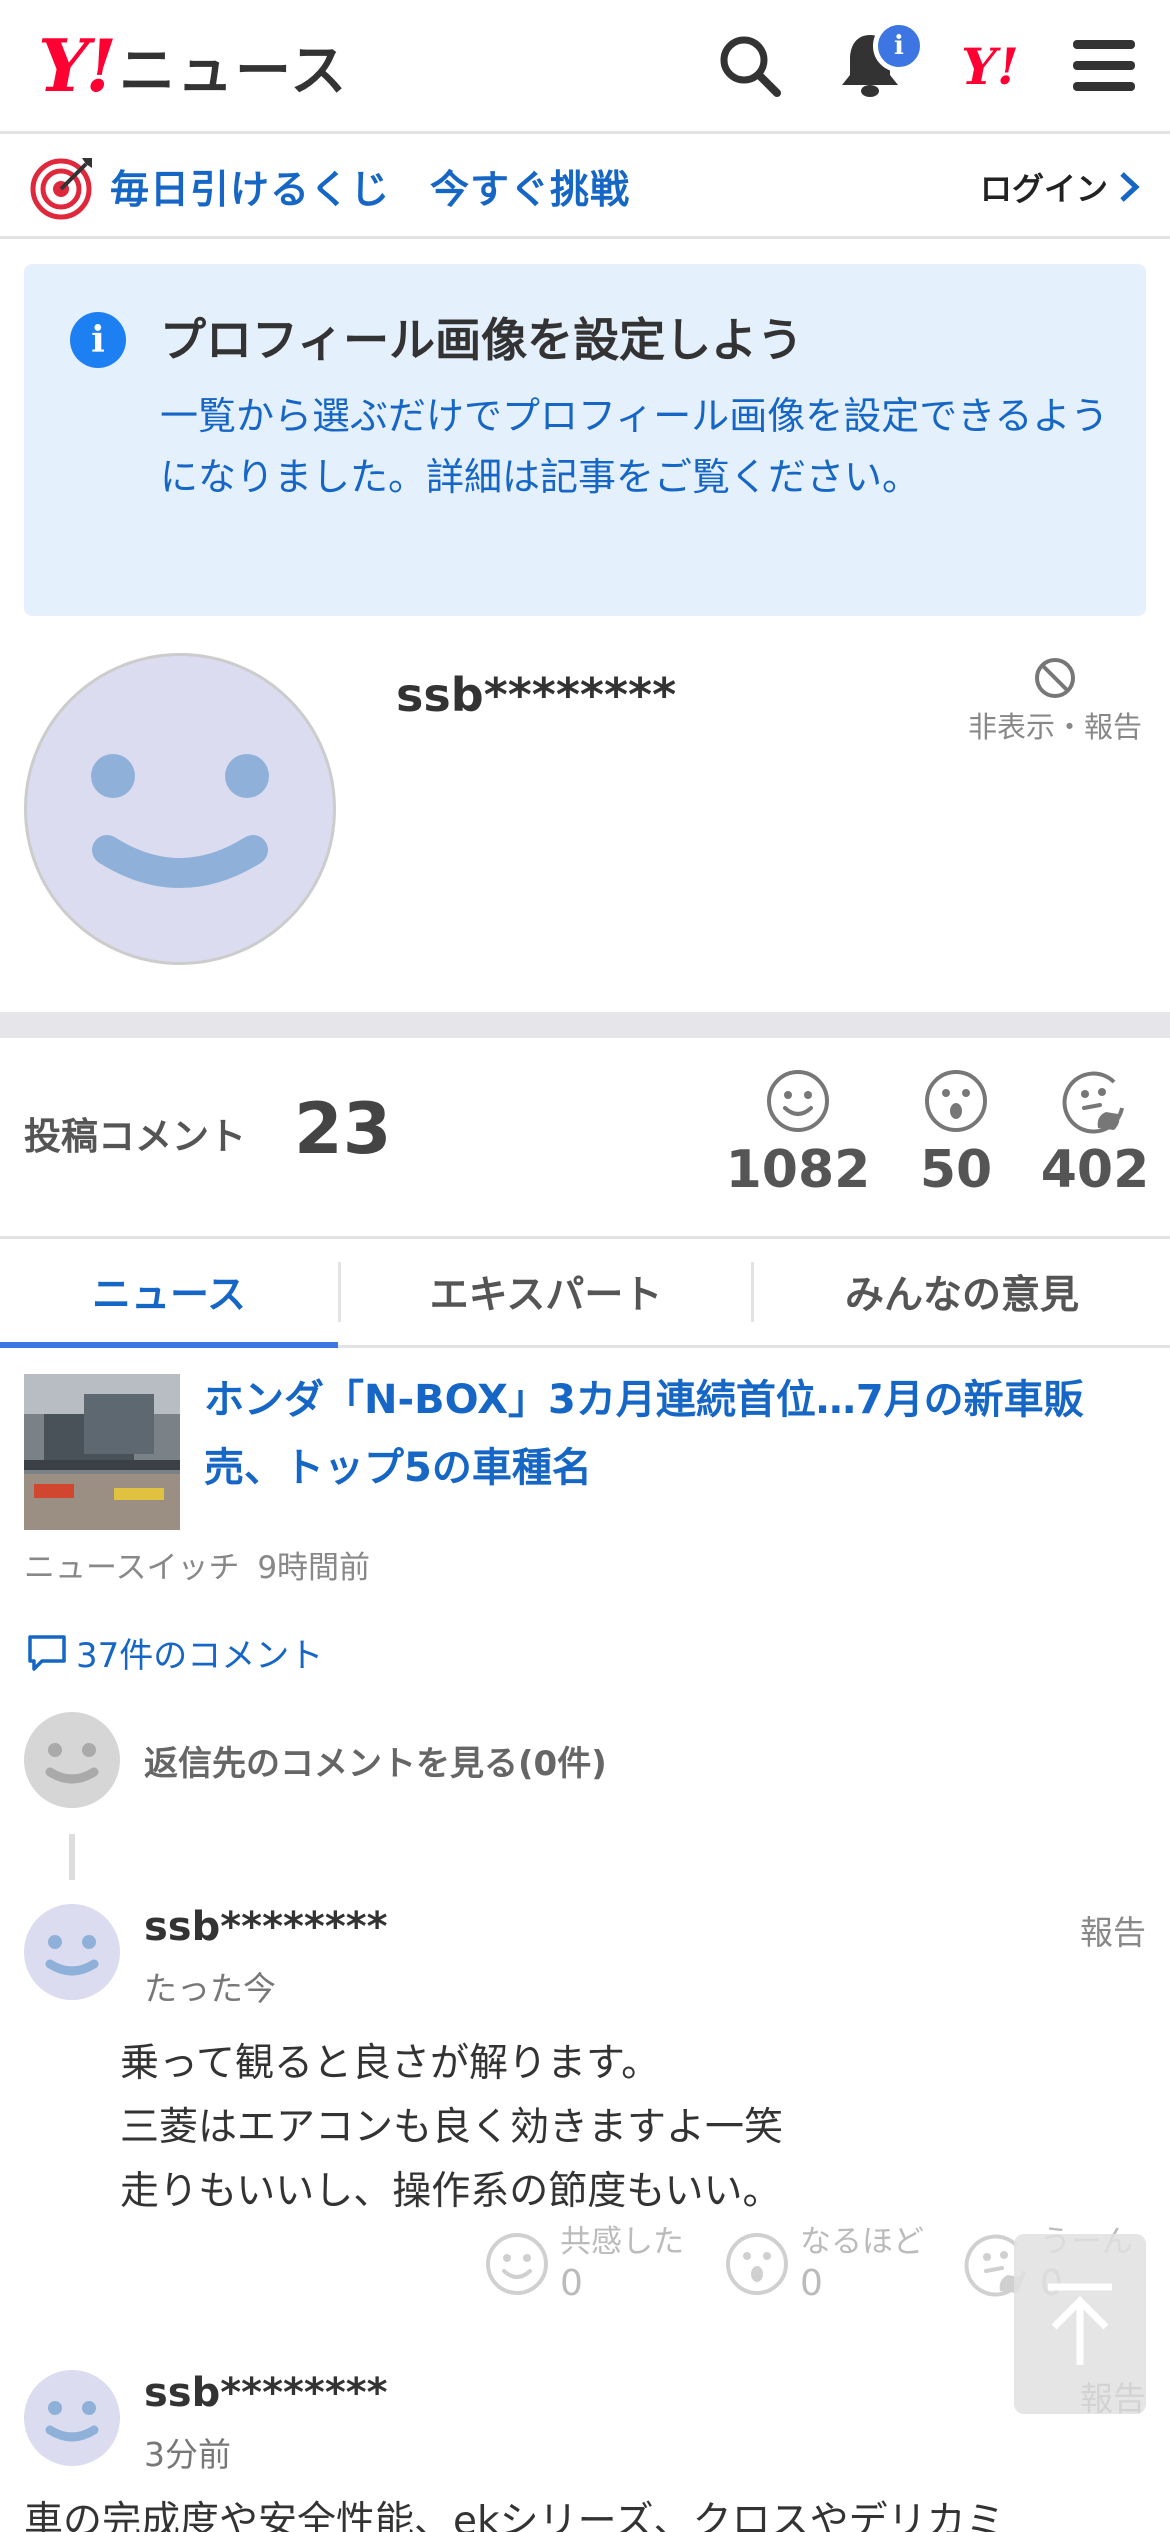 This screenshot has width=1170, height=2532. What do you see at coordinates (546, 1292) in the screenshot?
I see `tab-expert: エキスパート` at bounding box center [546, 1292].